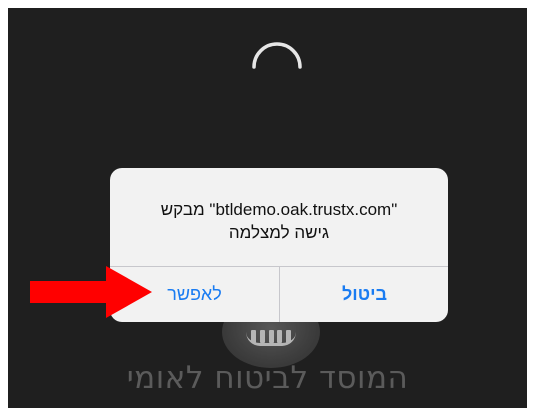  Describe the element at coordinates (277, 67) in the screenshot. I see `loading-spinner-icon` at that location.